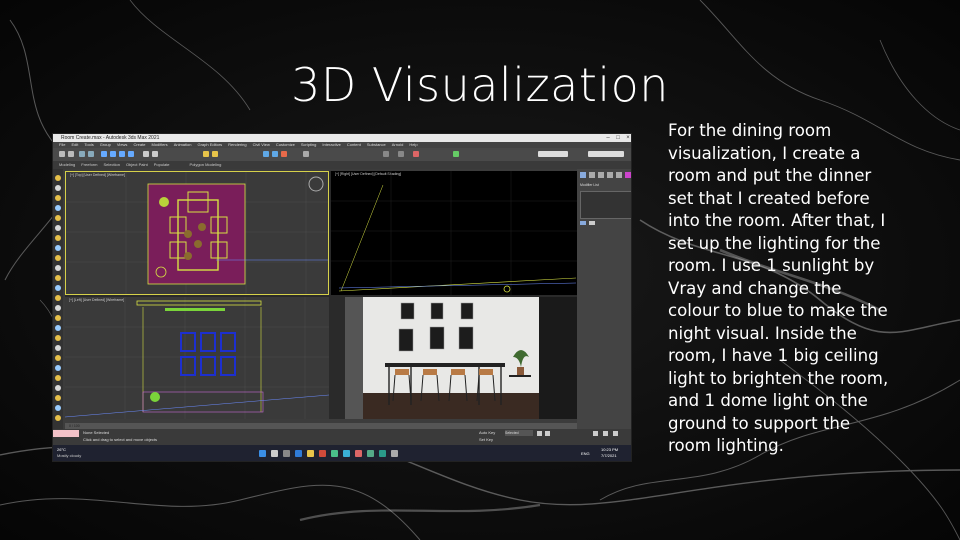 The image size is (960, 540). Describe the element at coordinates (266, 154) in the screenshot. I see `render-setup-icon` at that location.